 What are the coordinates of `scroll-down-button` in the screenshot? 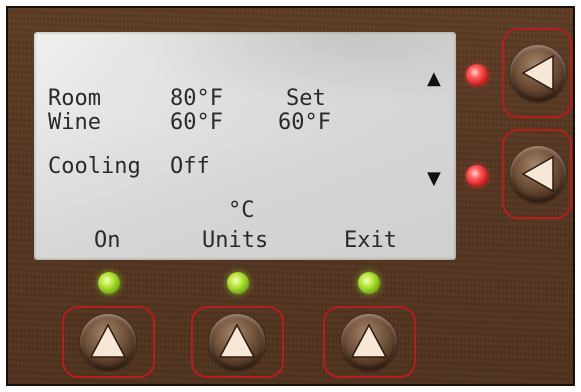 It's located at (538, 174).